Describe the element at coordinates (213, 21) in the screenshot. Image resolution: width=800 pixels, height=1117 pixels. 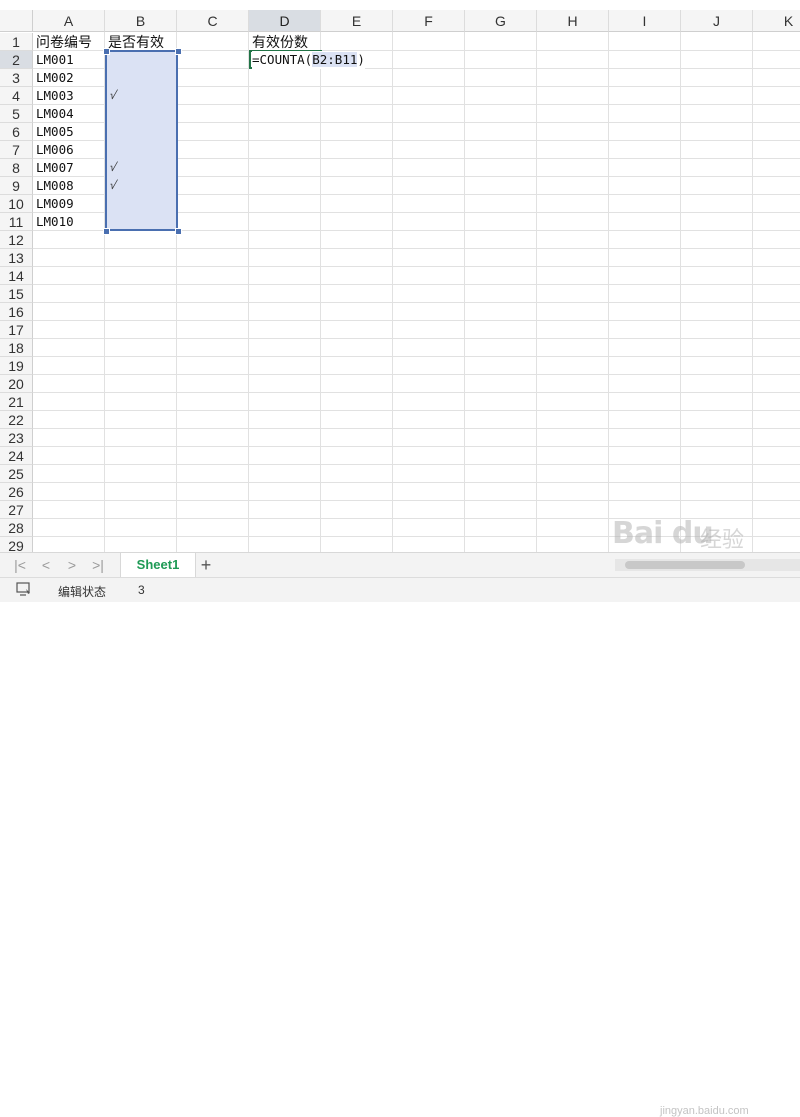
I see `column-header-c: C` at that location.